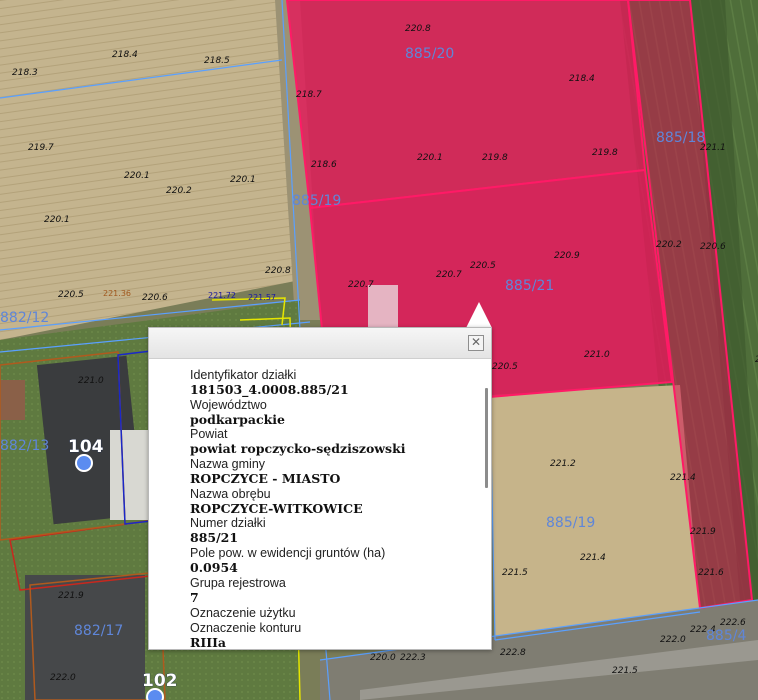 The width and height of the screenshot is (758, 700). I want to click on elevation-label: 222.8, so click(513, 653).